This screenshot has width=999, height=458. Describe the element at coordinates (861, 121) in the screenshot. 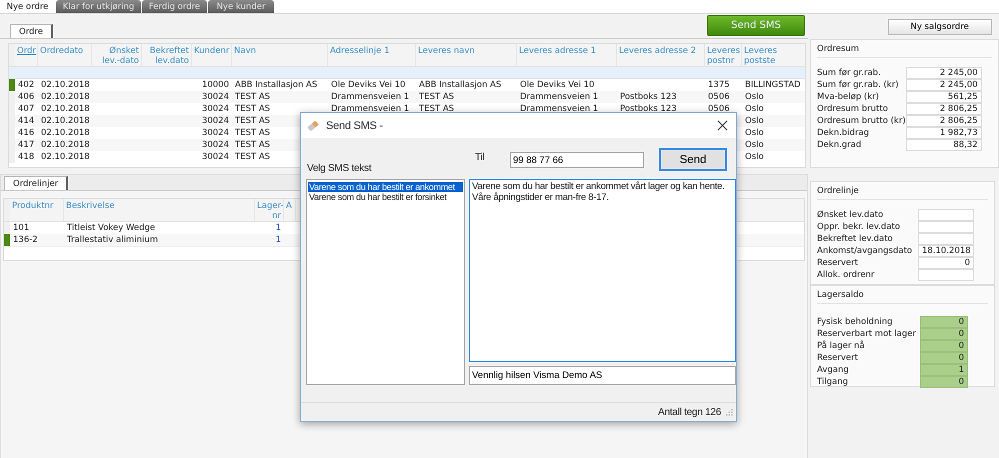

I see `field-label: Ordresum brutto (kr)` at that location.